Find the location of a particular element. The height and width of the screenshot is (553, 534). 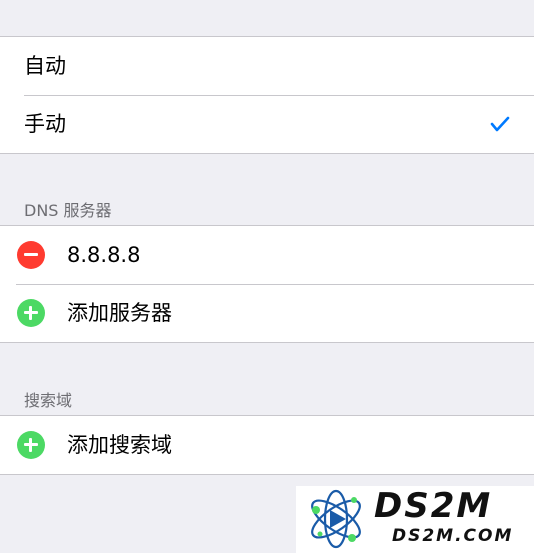

add-search-domain-row: 添加搜索域 is located at coordinates (267, 445).